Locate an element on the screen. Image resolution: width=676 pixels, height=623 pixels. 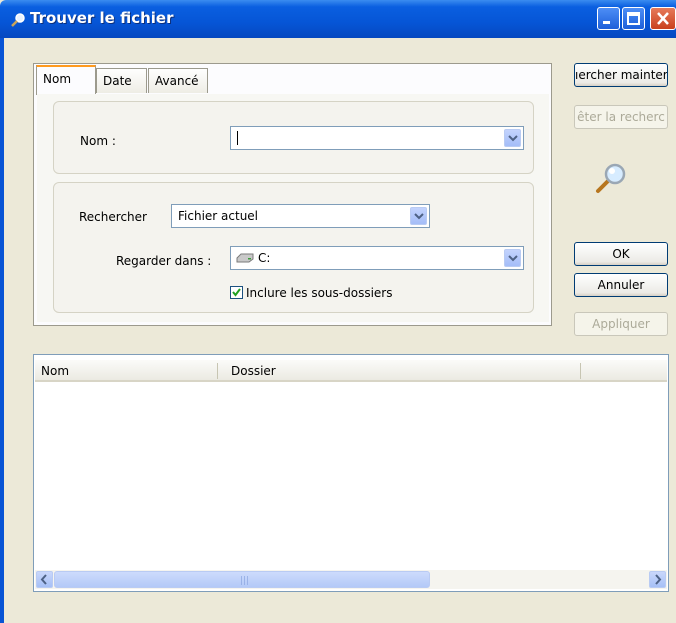
text-caret is located at coordinates (237, 138).